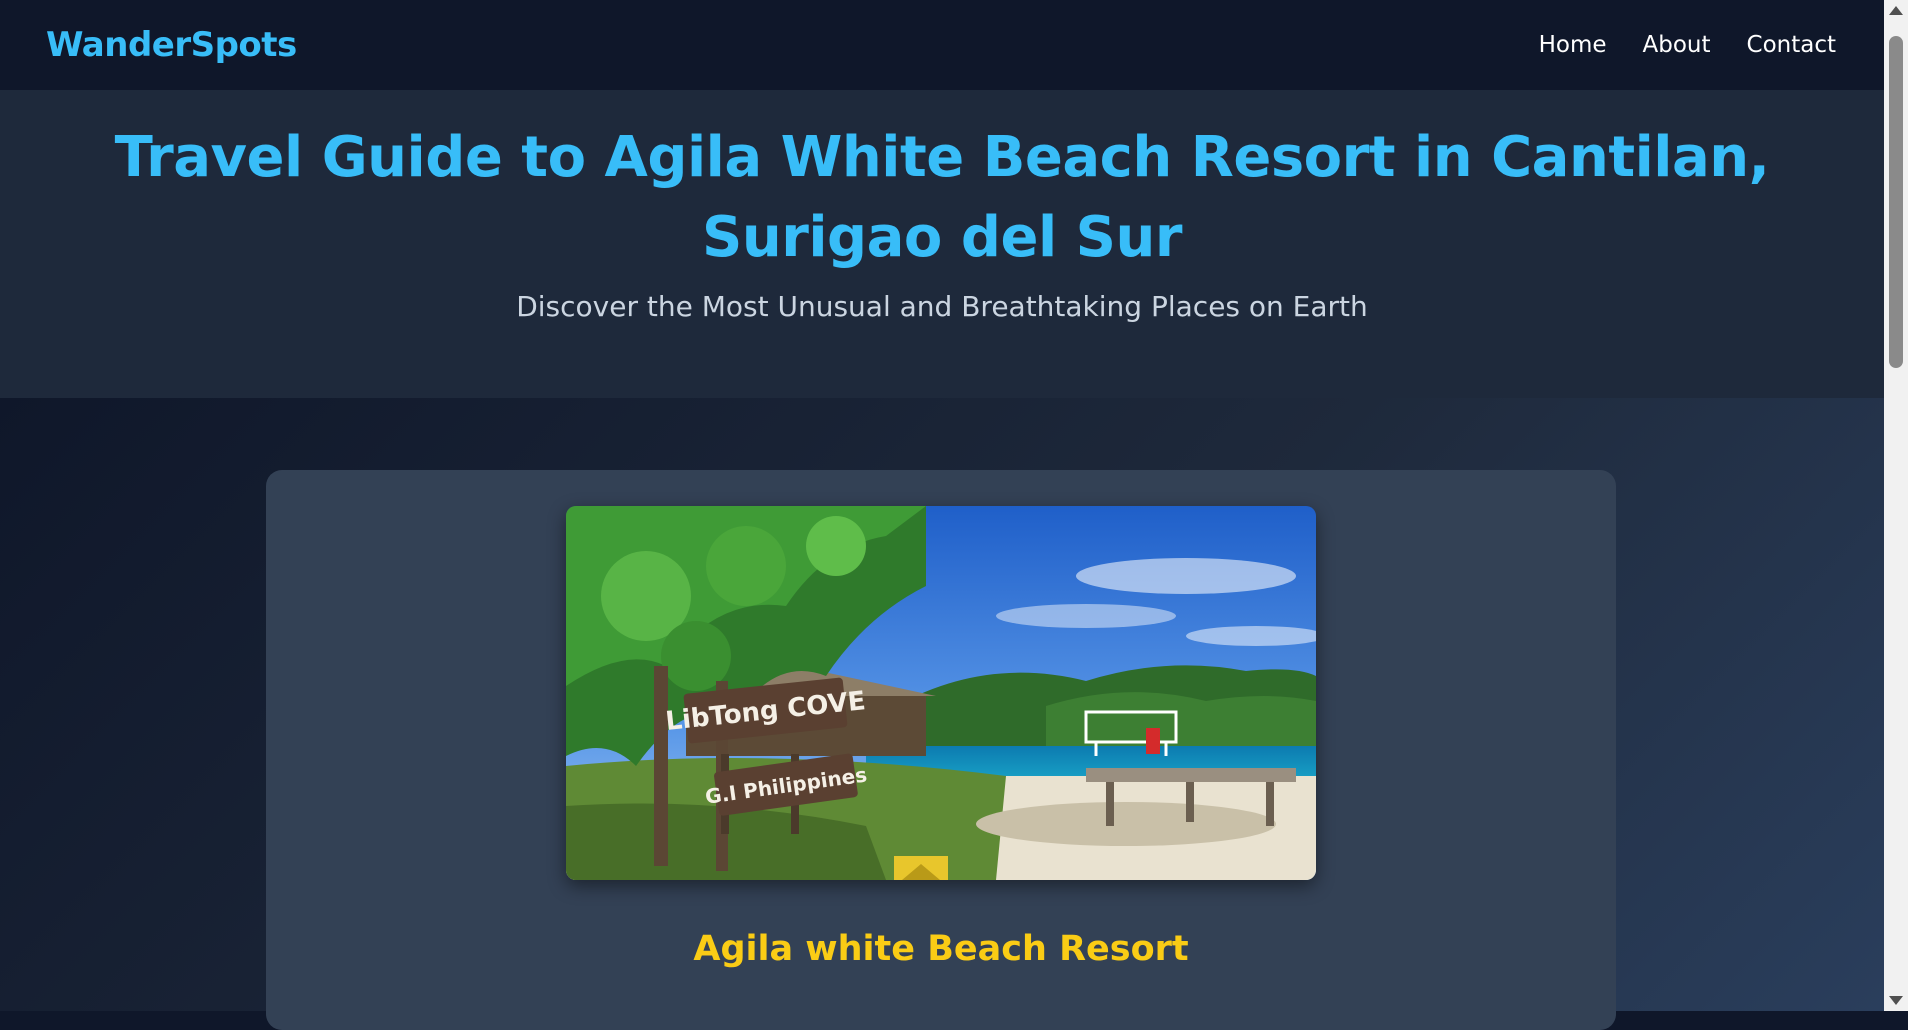 This screenshot has height=1030, width=1908. Describe the element at coordinates (1896, 505) in the screenshot. I see `vertical-scrollbar` at that location.